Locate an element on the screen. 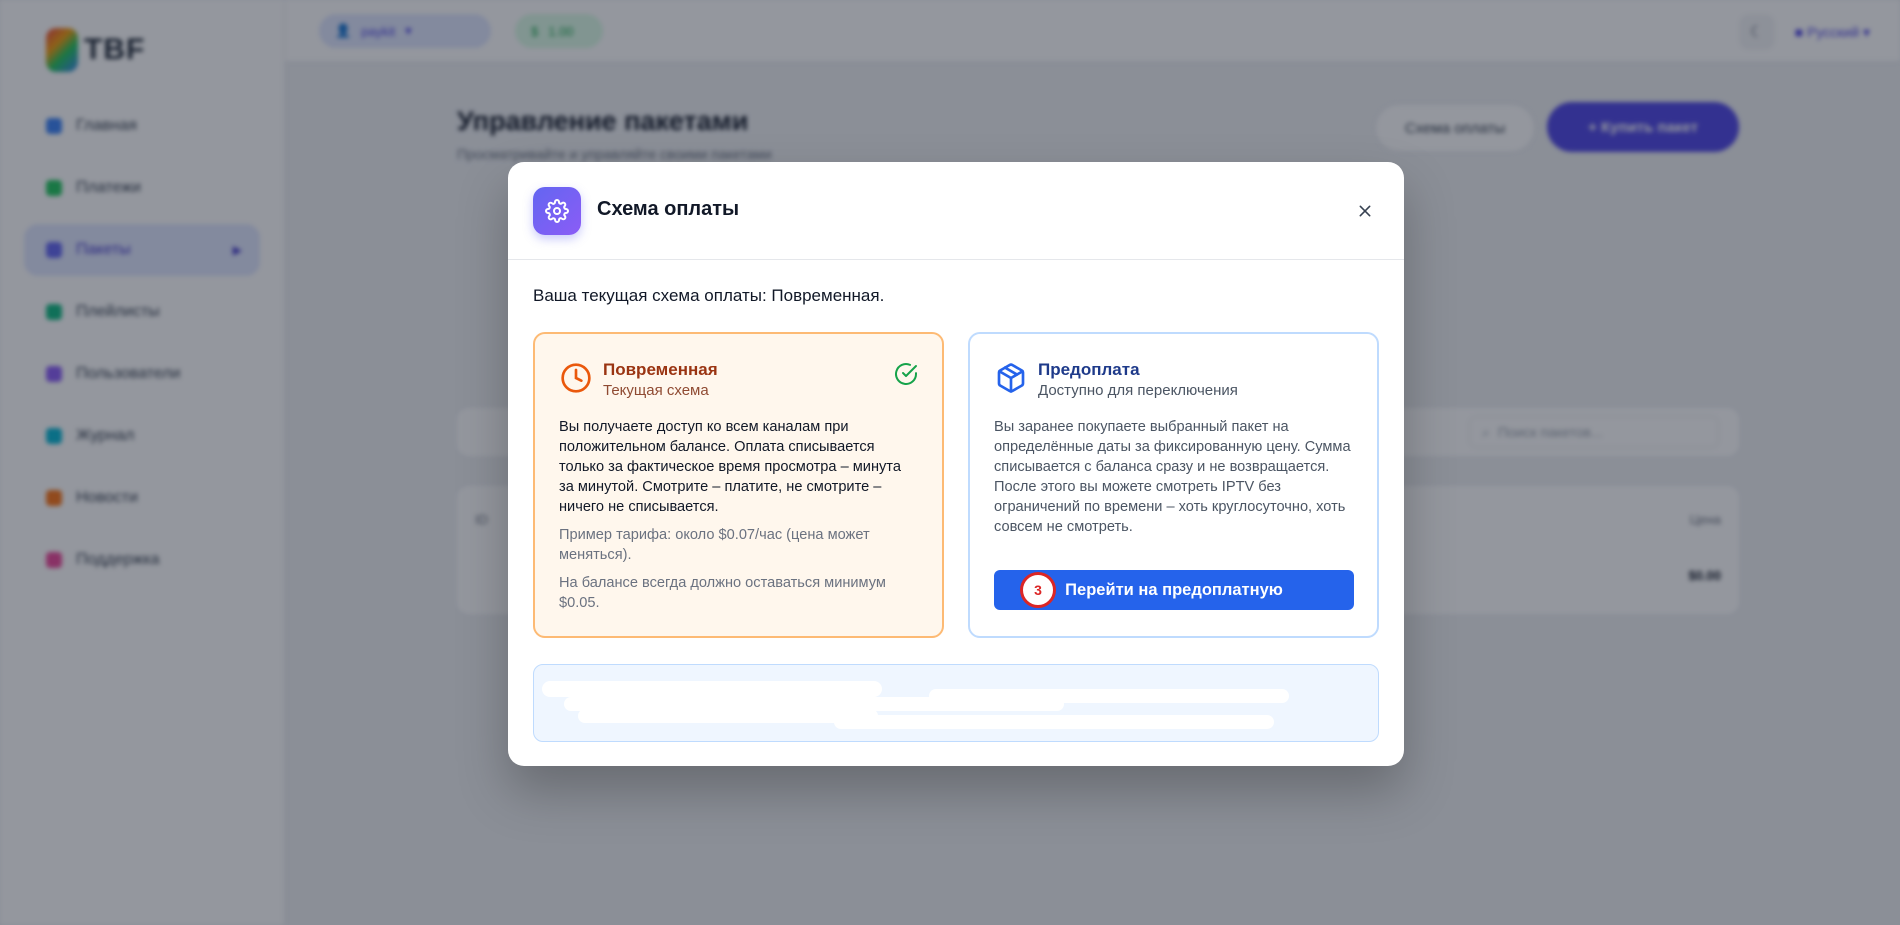 The height and width of the screenshot is (925, 1900). plan-header: Повременная Текущая схема is located at coordinates (738, 380).